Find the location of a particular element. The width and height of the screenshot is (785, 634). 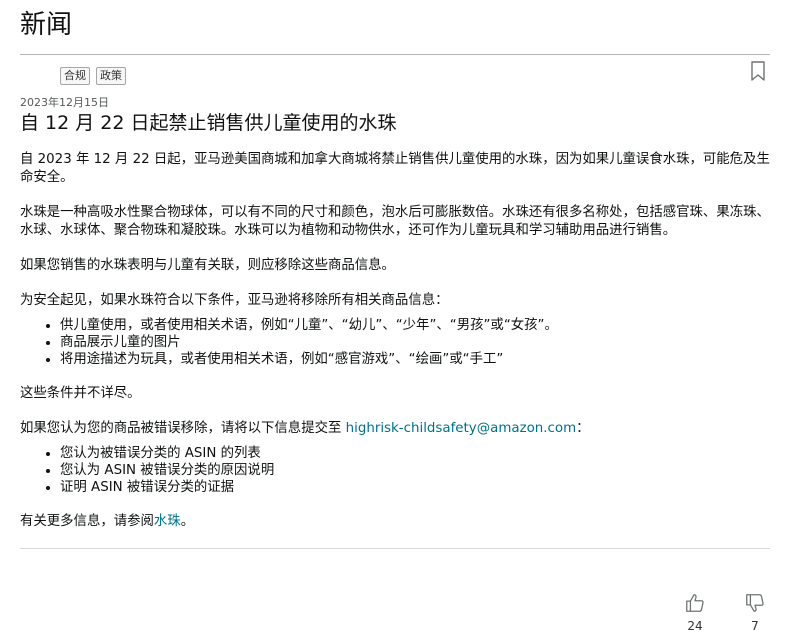

list-item: 证明 ASIN 被错误分类的证据 is located at coordinates (415, 487).